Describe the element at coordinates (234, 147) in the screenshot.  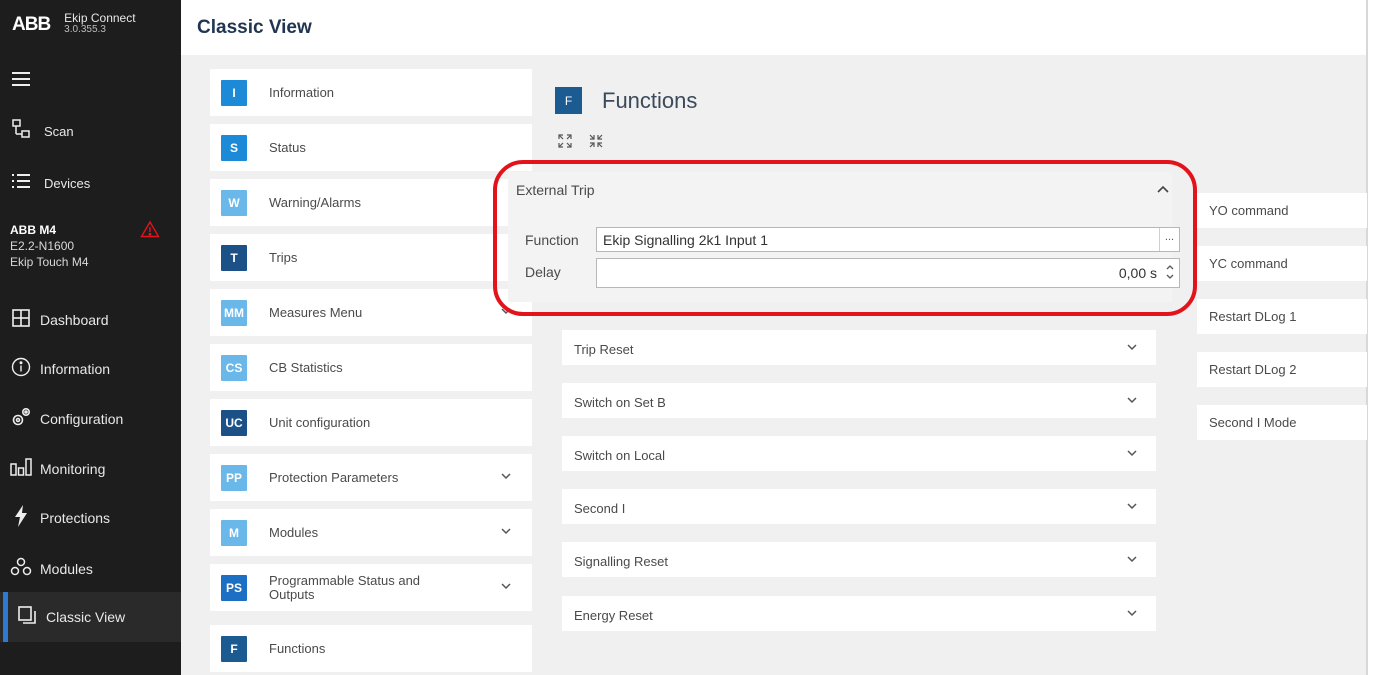
I see `menu-badge: S` at that location.